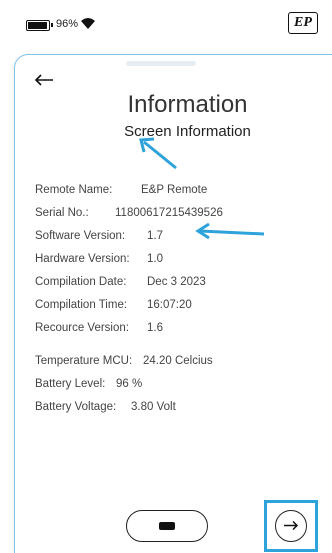 The height and width of the screenshot is (553, 332). What do you see at coordinates (161, 63) in the screenshot?
I see `drag-handle` at bounding box center [161, 63].